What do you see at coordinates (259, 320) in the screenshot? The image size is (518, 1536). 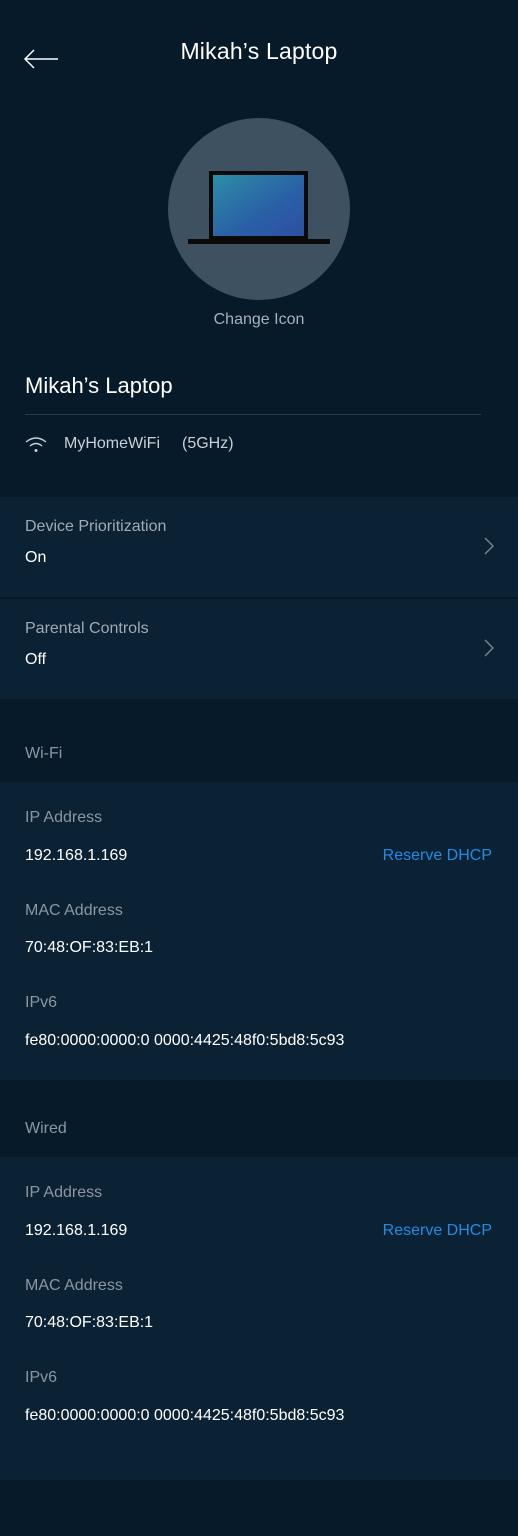 I see `change-icon-button: Change Icon` at bounding box center [259, 320].